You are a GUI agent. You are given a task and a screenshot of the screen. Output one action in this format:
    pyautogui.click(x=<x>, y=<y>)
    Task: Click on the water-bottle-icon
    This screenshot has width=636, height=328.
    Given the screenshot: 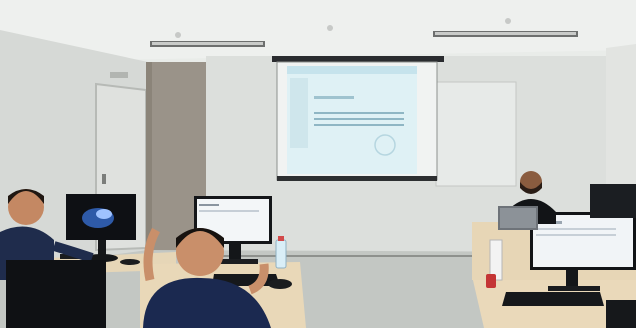 What is the action you would take?
    pyautogui.click(x=281, y=254)
    